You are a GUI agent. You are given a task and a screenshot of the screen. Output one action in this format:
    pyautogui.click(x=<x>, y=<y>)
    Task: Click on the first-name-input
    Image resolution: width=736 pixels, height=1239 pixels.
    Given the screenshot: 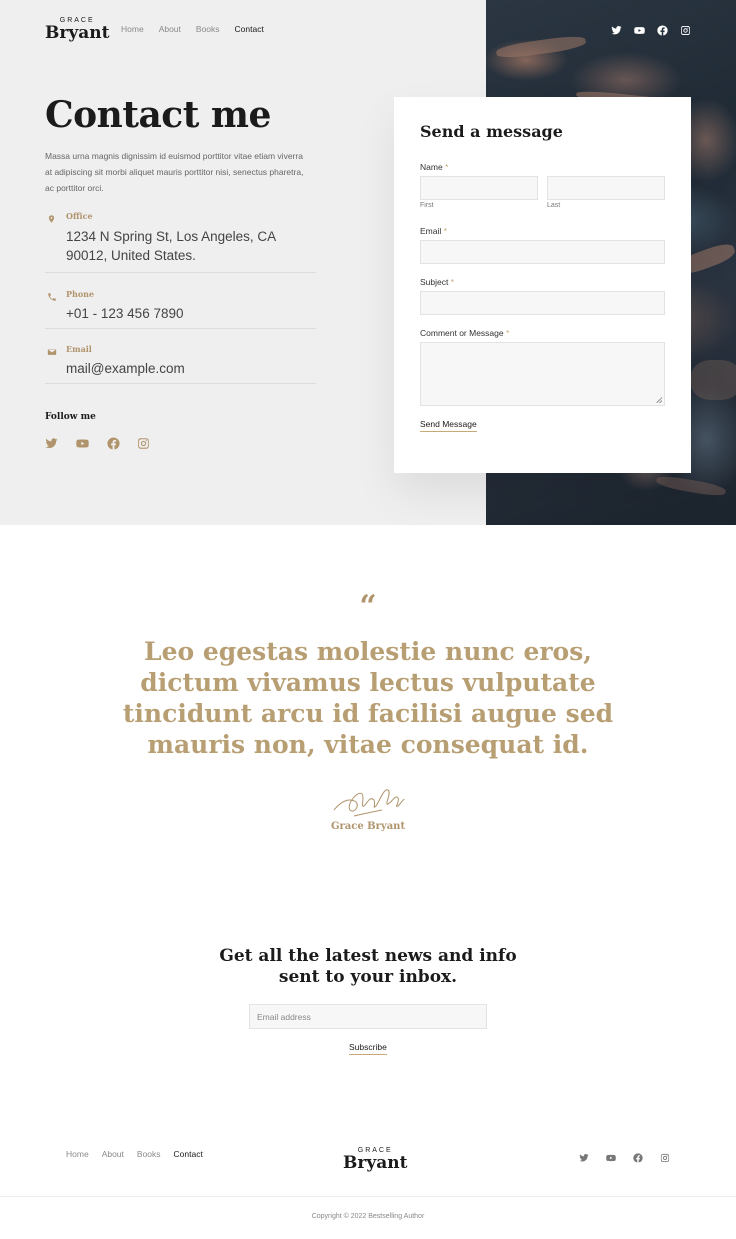 What is the action you would take?
    pyautogui.click(x=479, y=188)
    